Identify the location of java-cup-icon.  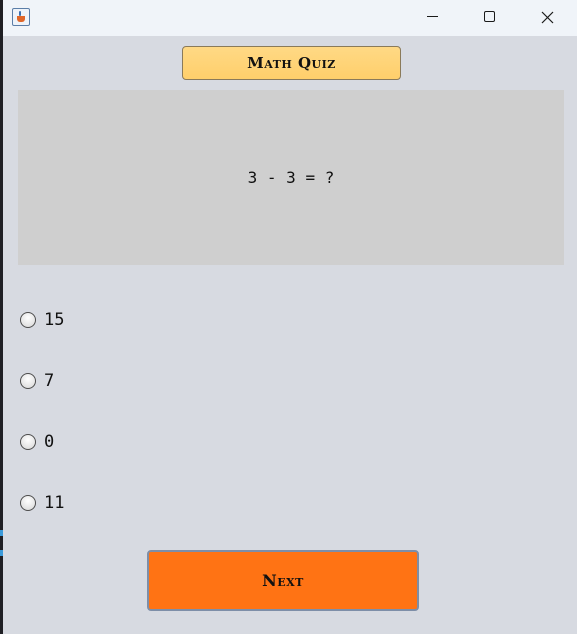
(21, 17).